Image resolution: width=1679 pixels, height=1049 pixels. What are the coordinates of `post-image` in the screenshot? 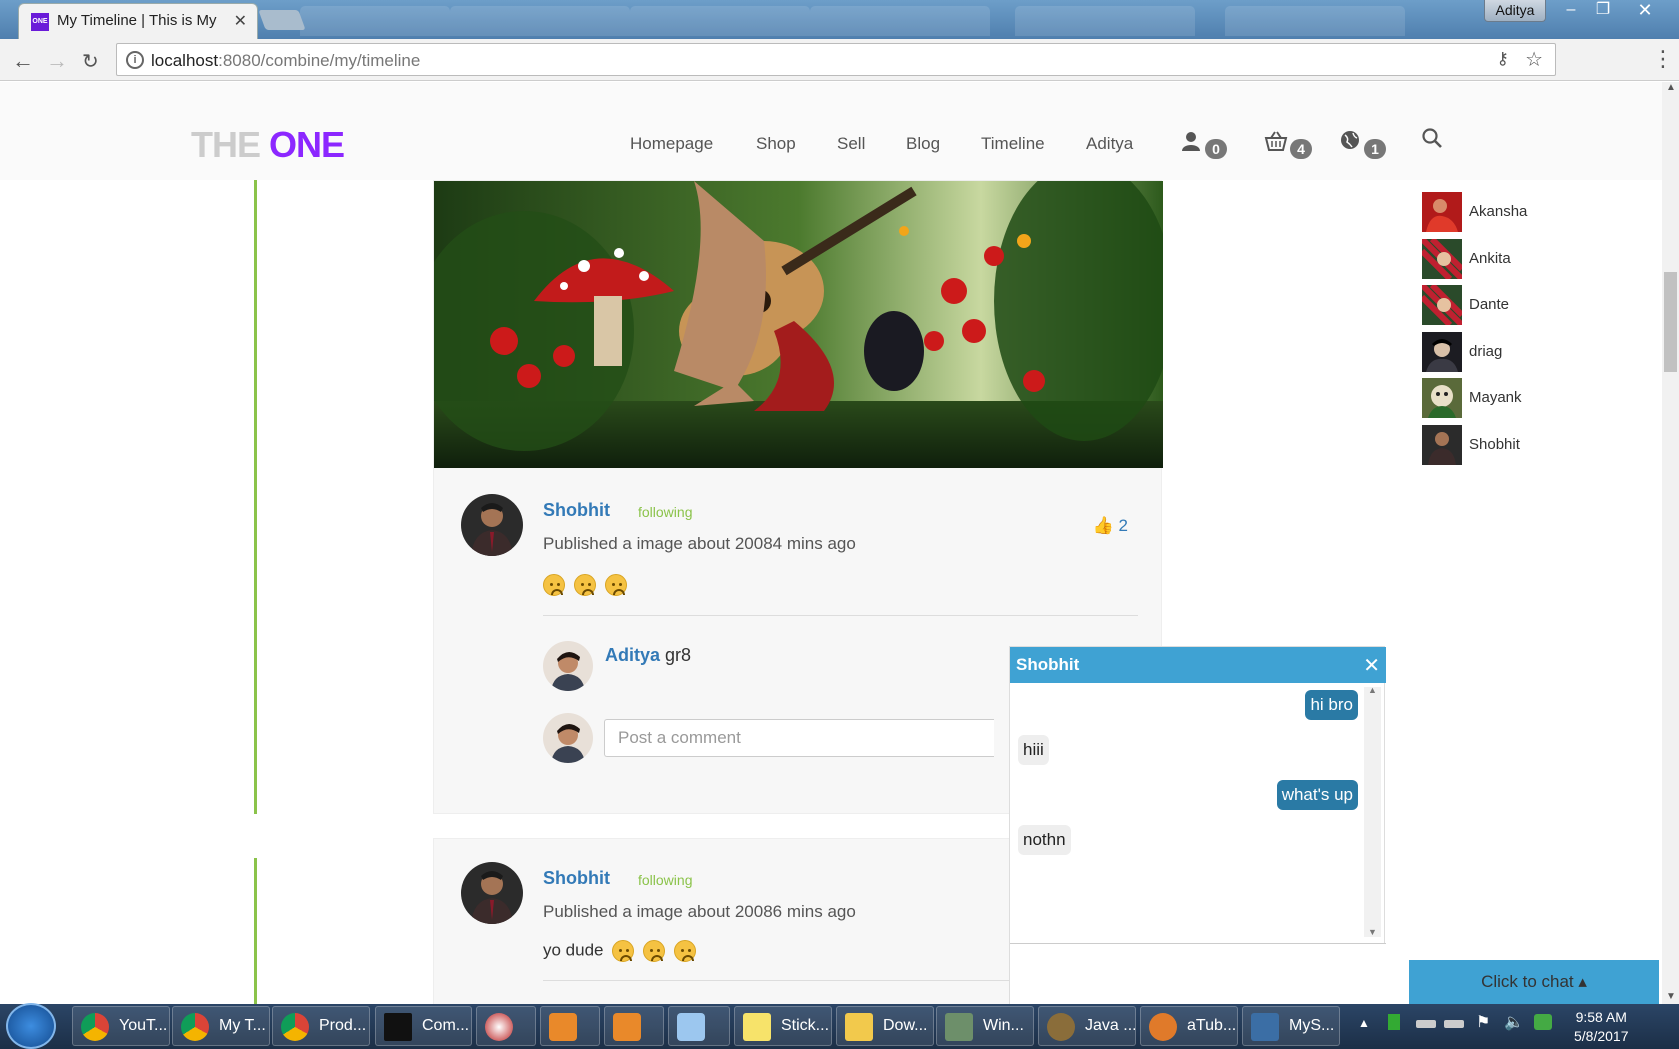 It's located at (798, 324).